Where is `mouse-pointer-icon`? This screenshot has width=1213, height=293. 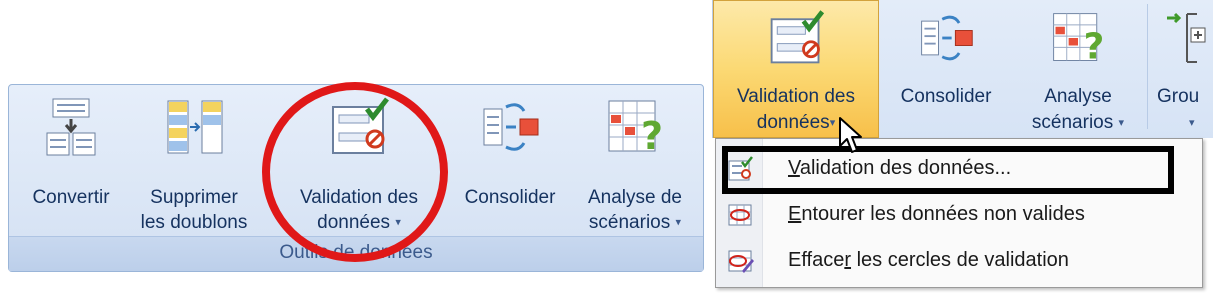 mouse-pointer-icon is located at coordinates (851, 136).